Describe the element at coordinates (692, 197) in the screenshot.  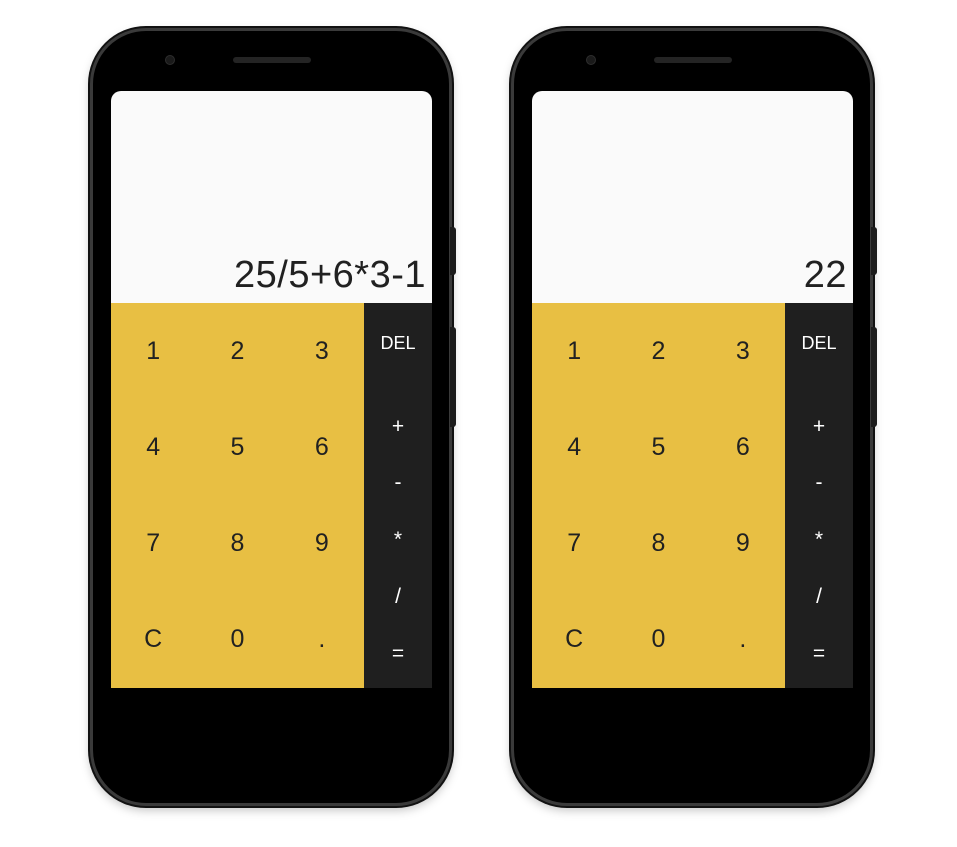
I see `calculator-display: 22` at that location.